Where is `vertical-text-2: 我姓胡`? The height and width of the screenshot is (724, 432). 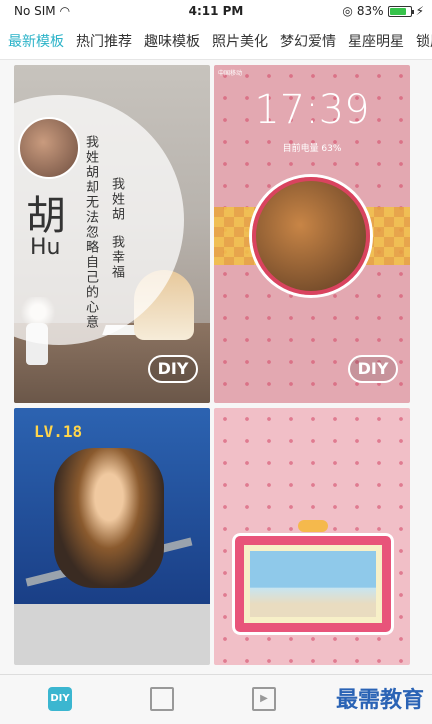
vertical-text-2: 我姓胡 is located at coordinates (116, 199).